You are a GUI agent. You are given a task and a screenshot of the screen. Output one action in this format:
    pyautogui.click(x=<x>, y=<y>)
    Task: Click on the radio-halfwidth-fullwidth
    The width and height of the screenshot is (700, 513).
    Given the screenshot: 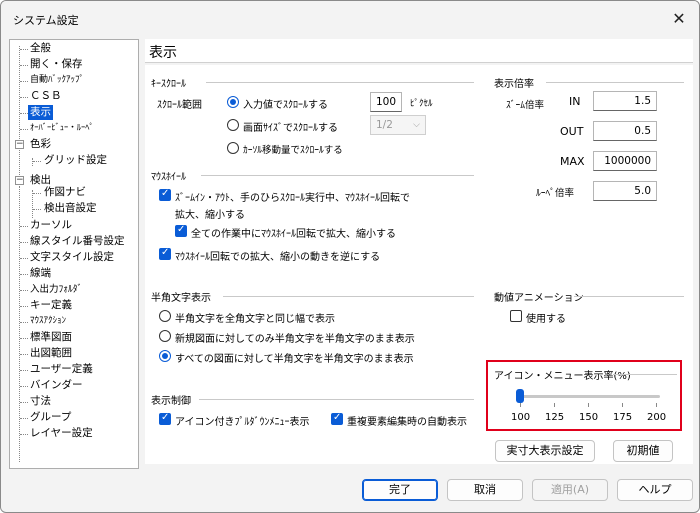 What is the action you would take?
    pyautogui.click(x=165, y=316)
    